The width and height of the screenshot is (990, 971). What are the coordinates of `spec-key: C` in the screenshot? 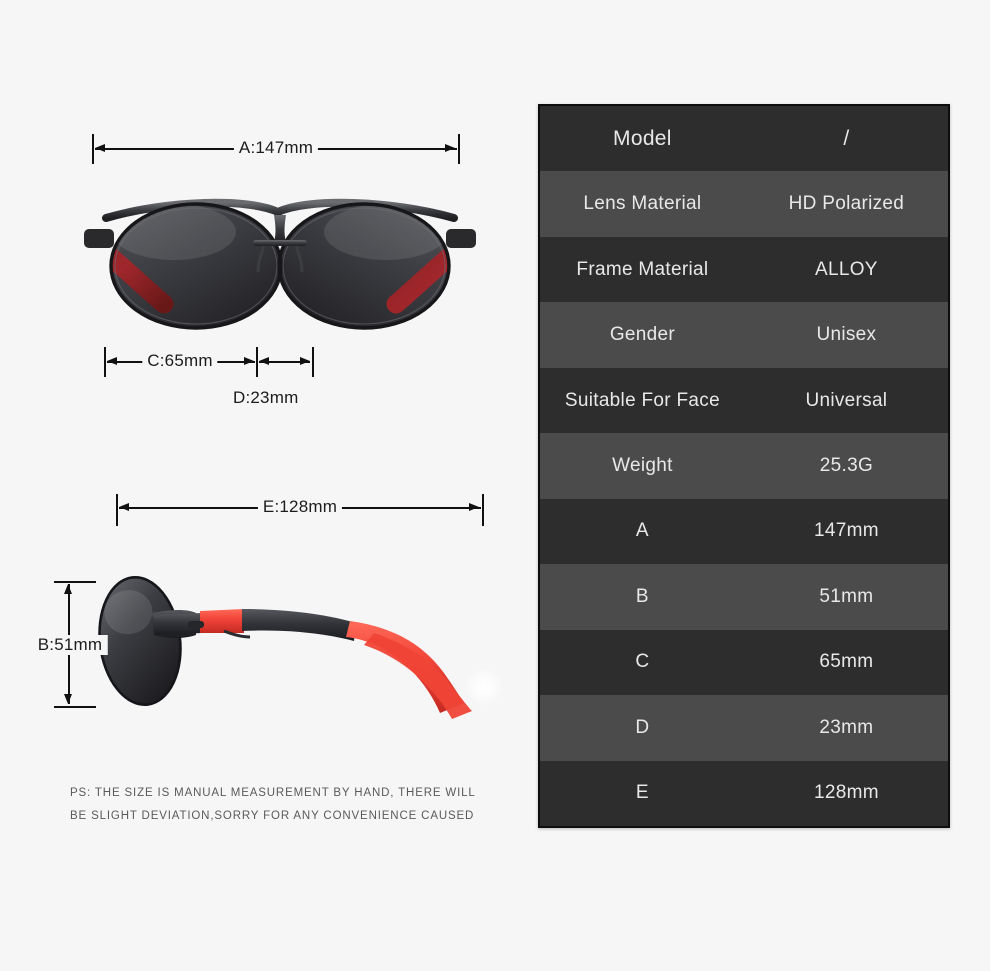 It's located at (642, 662).